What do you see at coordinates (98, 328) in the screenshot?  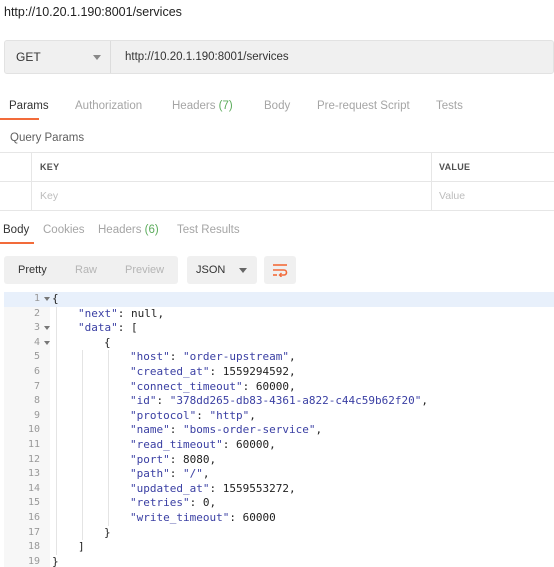 I see `json-key: "data"` at bounding box center [98, 328].